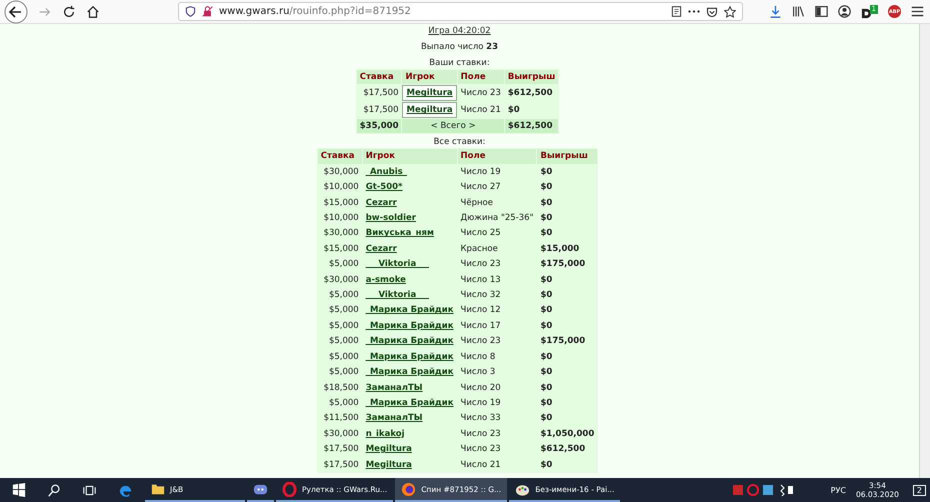 This screenshot has height=502, width=930. I want to click on scrollbar, so click(924, 251).